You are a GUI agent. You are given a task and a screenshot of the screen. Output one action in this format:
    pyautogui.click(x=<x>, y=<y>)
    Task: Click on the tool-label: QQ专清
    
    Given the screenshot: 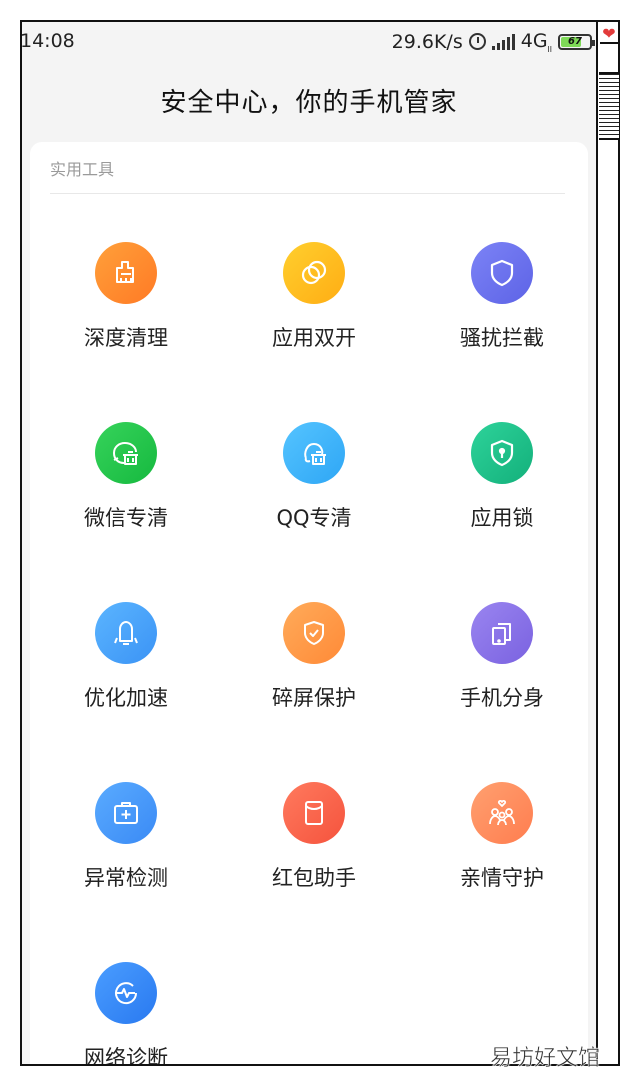 What is the action you would take?
    pyautogui.click(x=314, y=518)
    